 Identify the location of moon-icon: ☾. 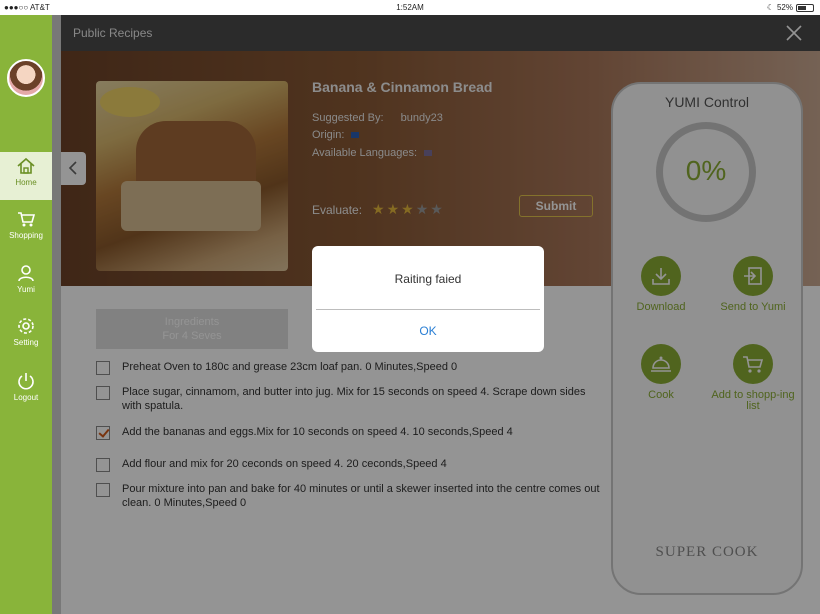
(770, 7).